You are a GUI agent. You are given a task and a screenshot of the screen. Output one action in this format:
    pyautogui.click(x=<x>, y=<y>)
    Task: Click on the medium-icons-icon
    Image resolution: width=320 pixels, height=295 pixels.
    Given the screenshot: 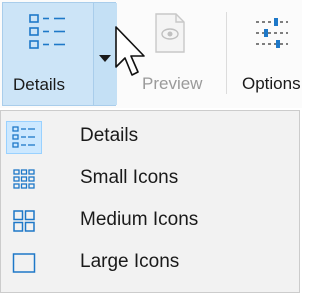 What is the action you would take?
    pyautogui.click(x=24, y=221)
    